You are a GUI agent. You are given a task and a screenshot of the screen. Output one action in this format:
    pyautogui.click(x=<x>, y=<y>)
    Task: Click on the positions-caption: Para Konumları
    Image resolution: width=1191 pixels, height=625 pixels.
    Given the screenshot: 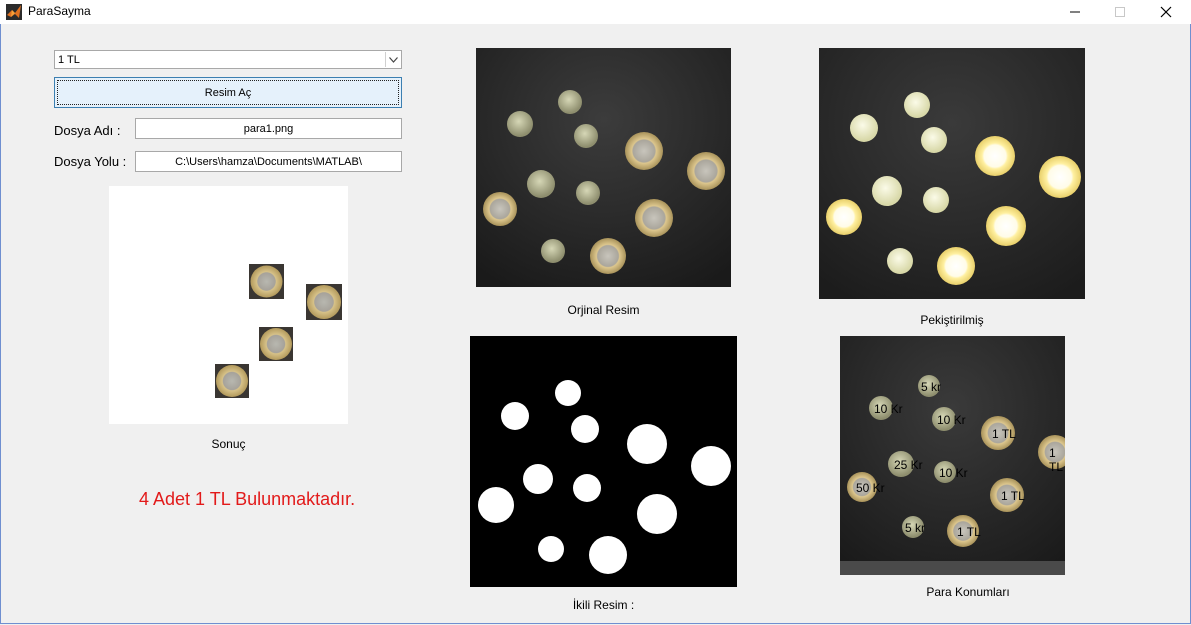 What is the action you would take?
    pyautogui.click(x=968, y=592)
    